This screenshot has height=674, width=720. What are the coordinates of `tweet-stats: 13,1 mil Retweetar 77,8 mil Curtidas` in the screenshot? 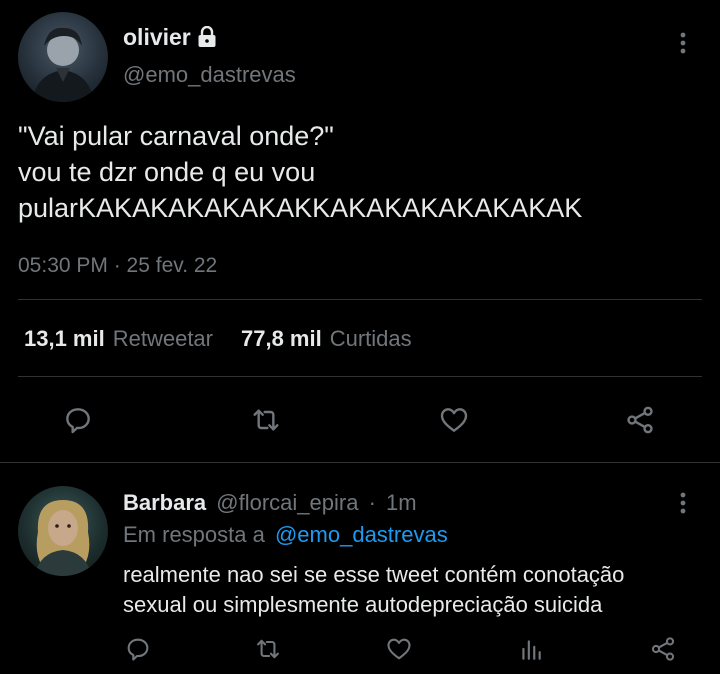 It's located at (218, 339).